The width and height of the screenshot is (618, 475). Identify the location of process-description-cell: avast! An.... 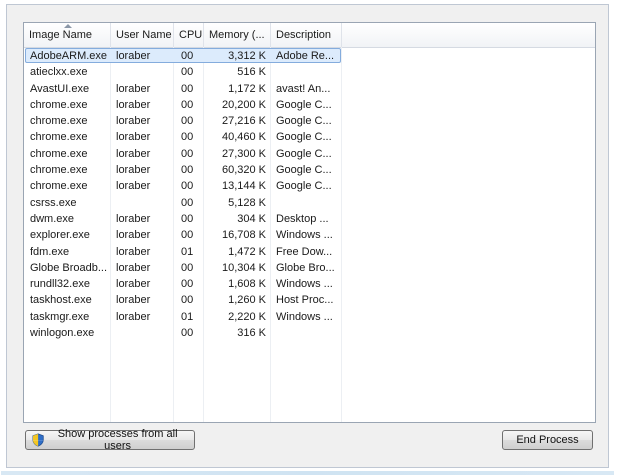
(303, 88).